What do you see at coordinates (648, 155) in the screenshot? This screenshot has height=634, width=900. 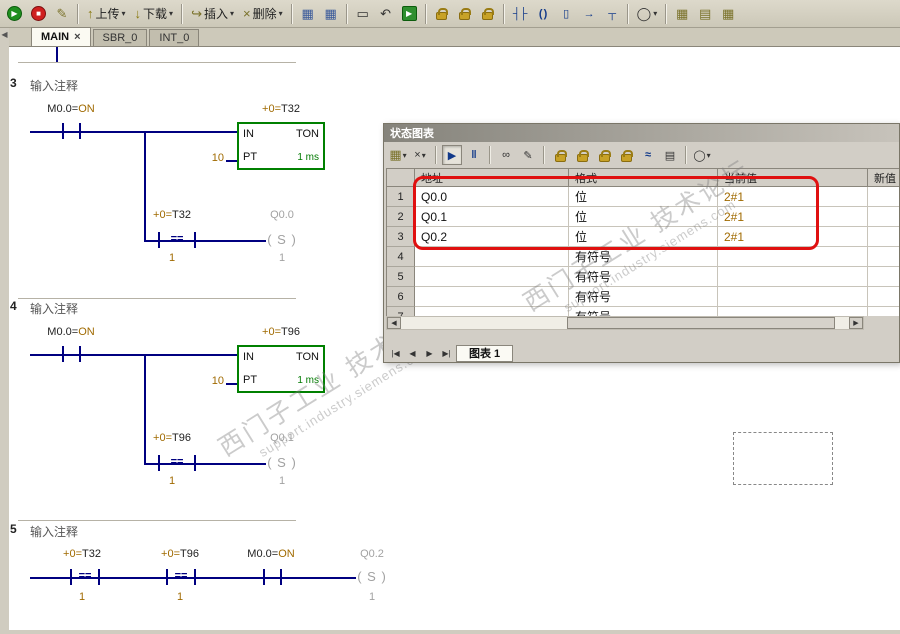 I see `trend-view-button: ≈` at bounding box center [648, 155].